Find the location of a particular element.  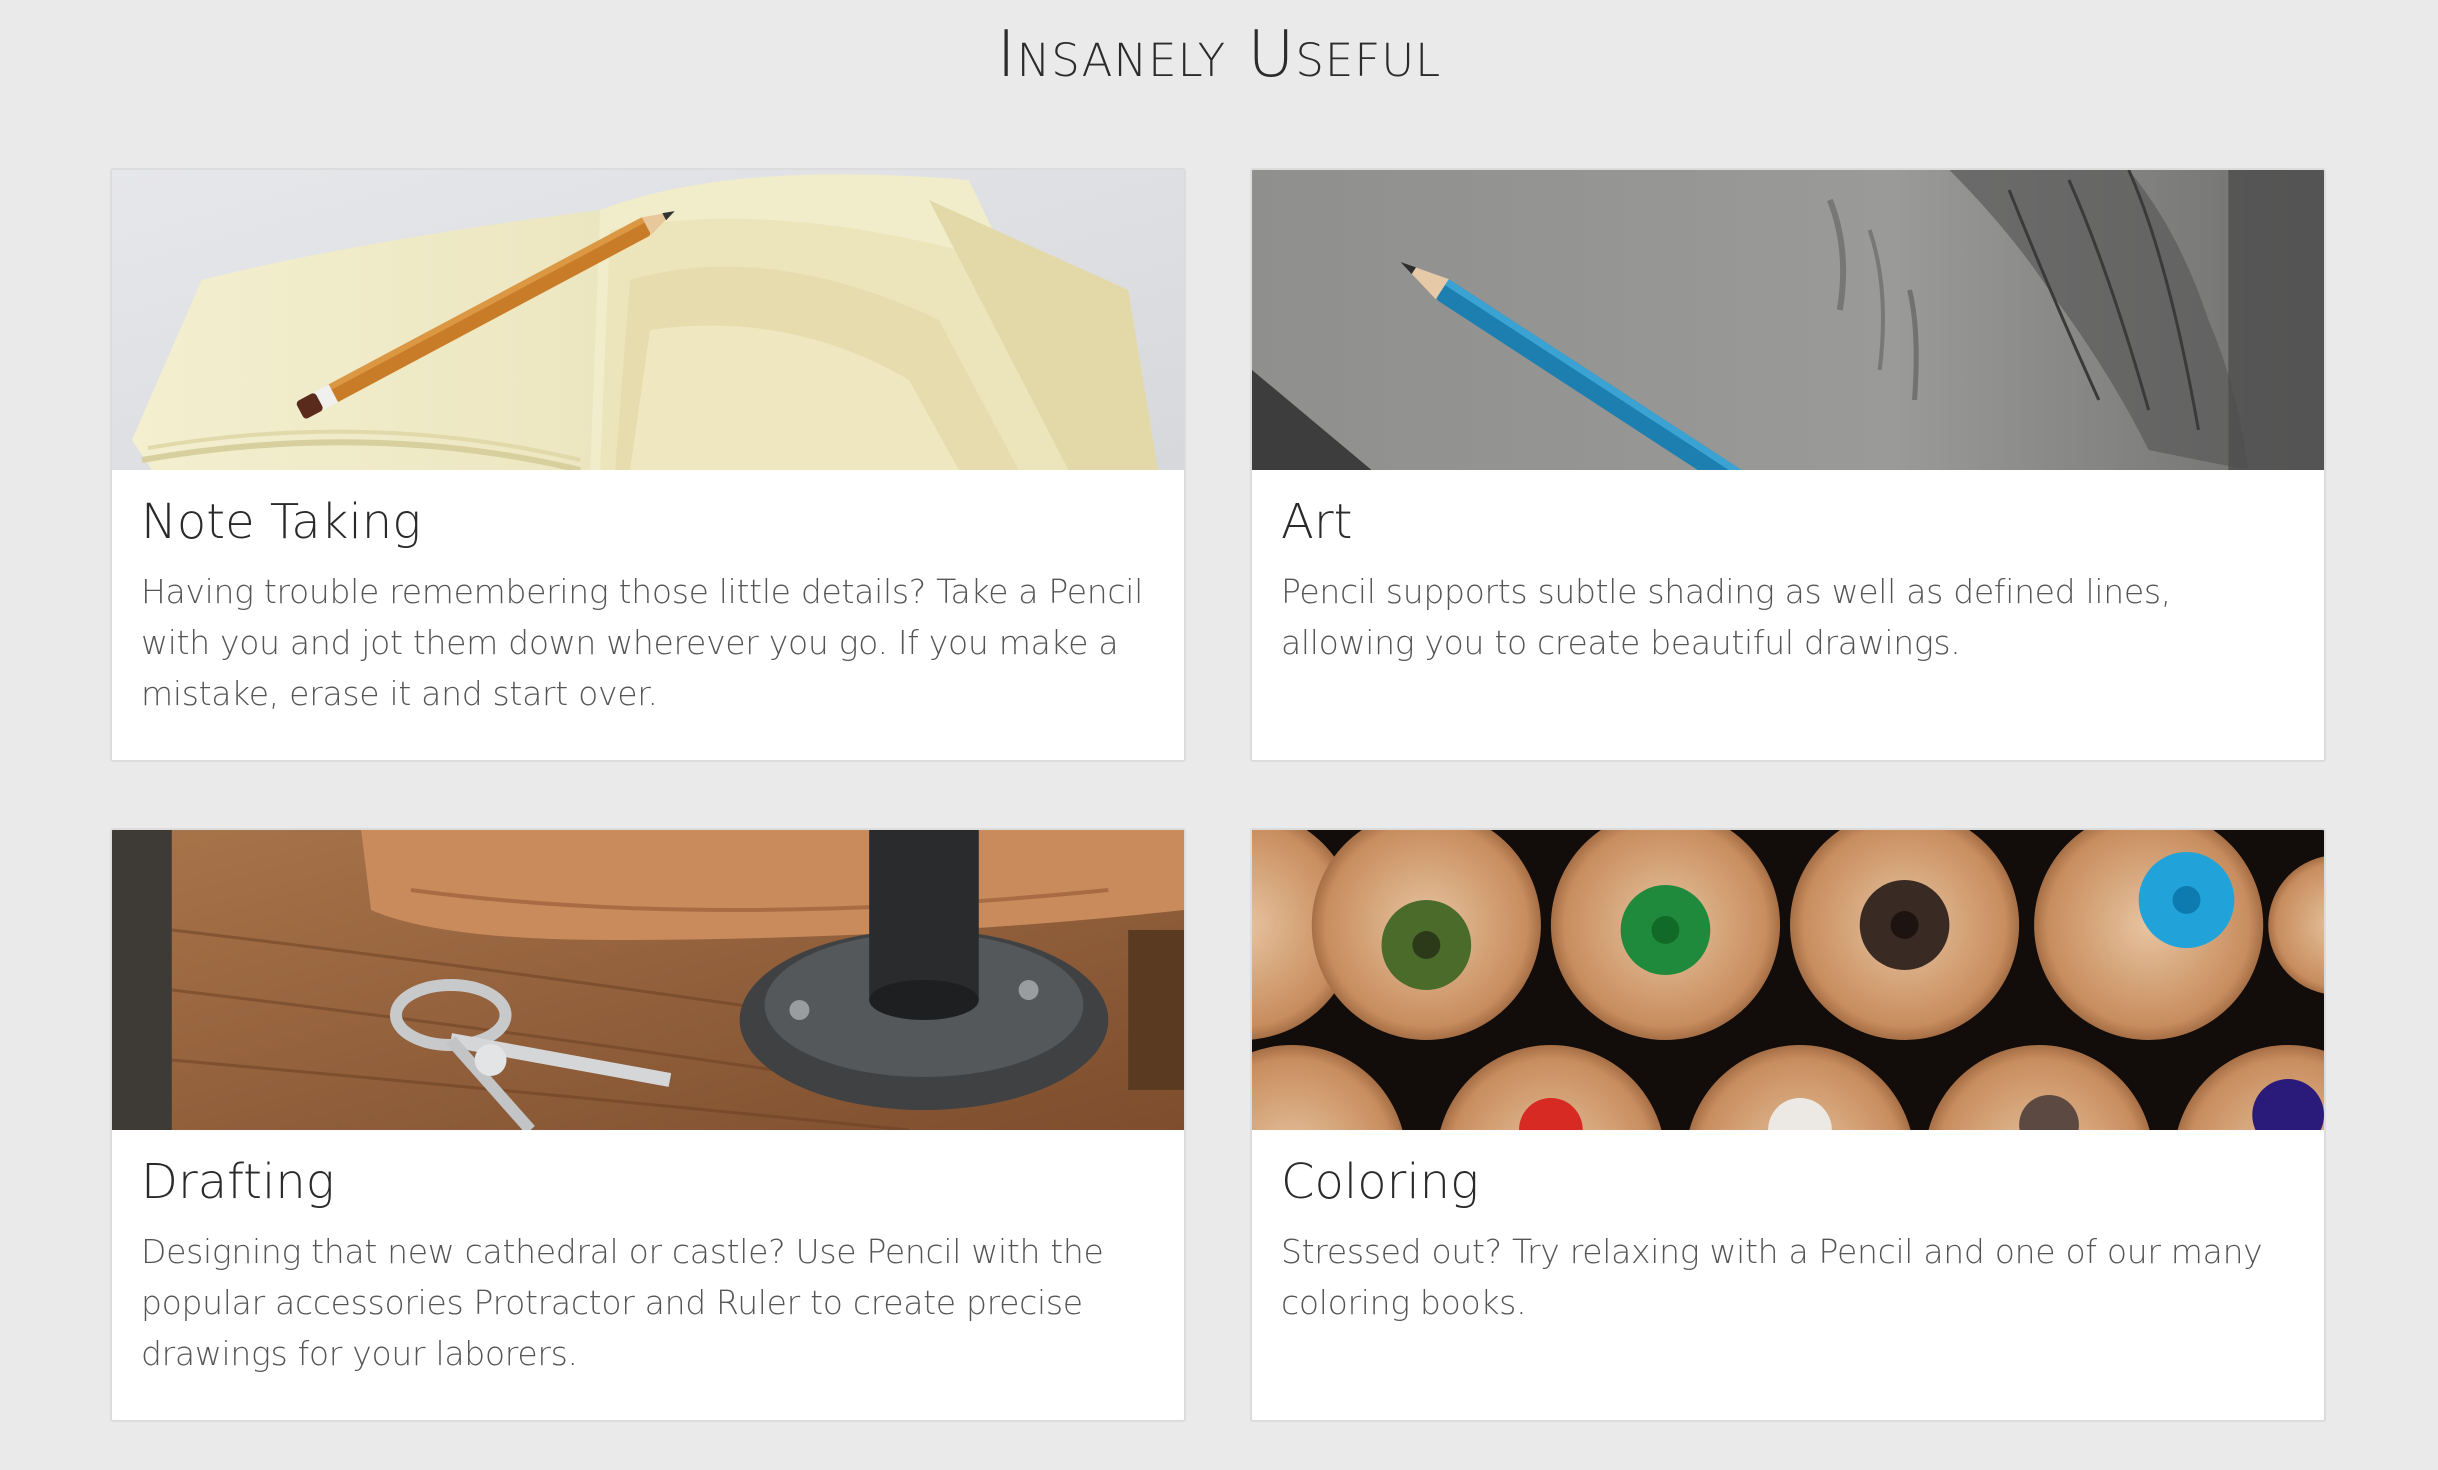

sketch-pencil-illustration is located at coordinates (1788, 320).